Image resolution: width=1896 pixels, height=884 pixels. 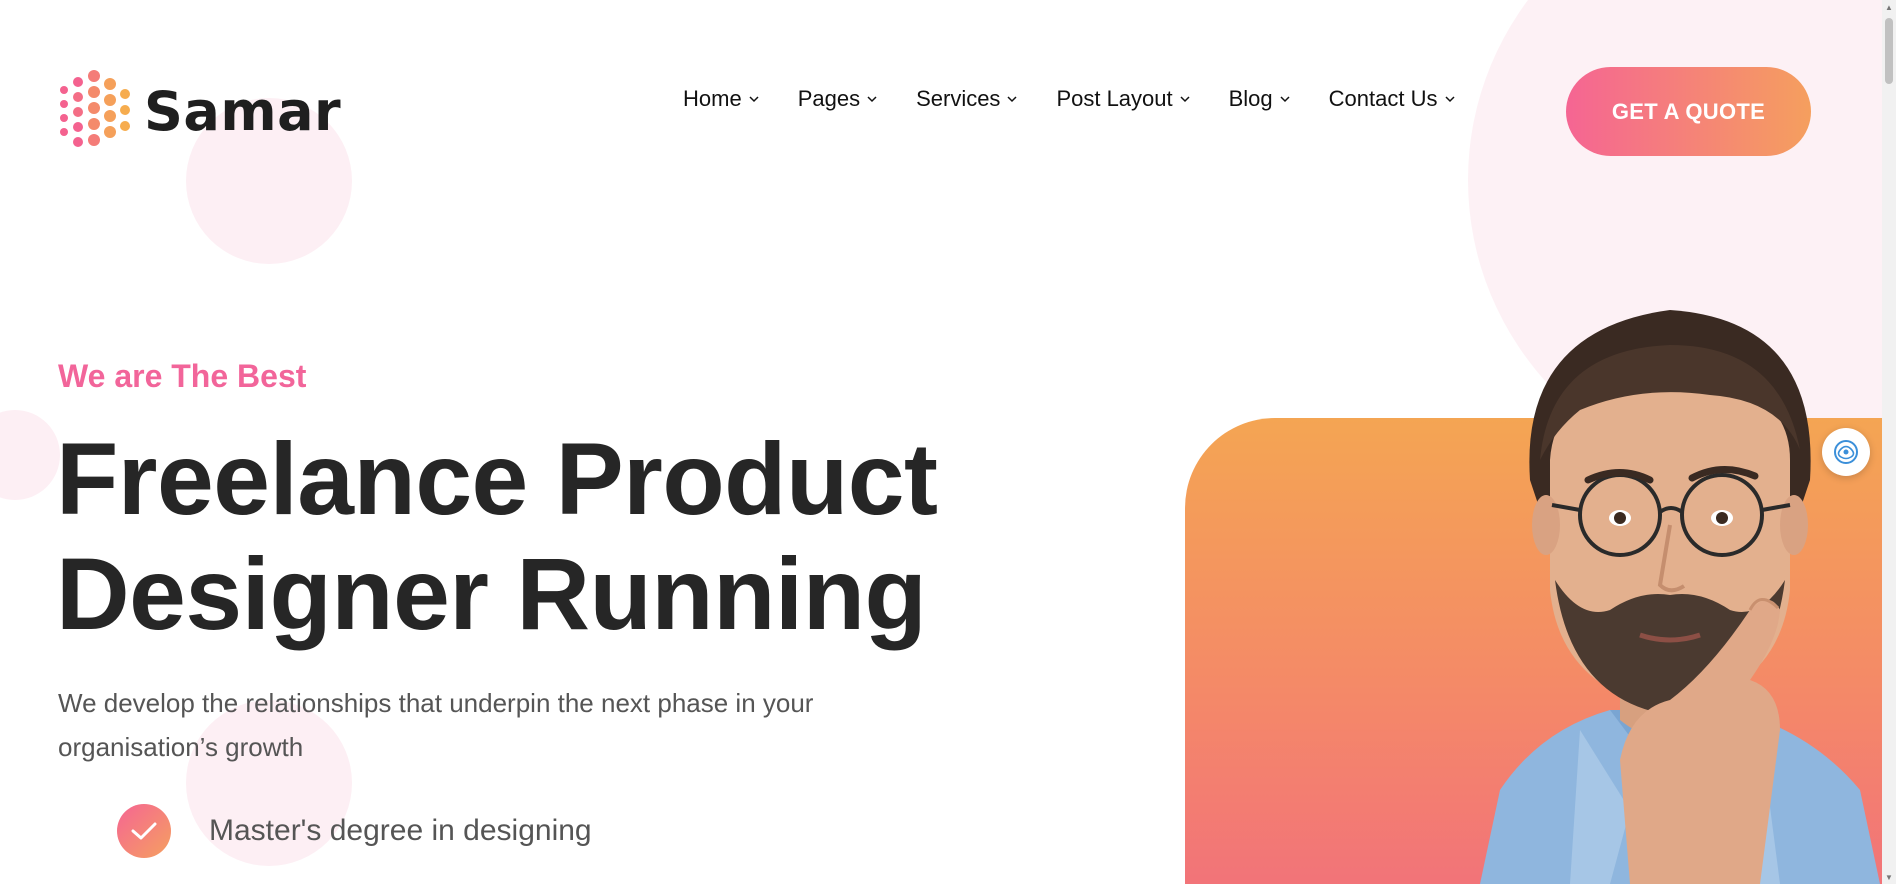 I want to click on scrollbar-thumb, so click(x=1889, y=51).